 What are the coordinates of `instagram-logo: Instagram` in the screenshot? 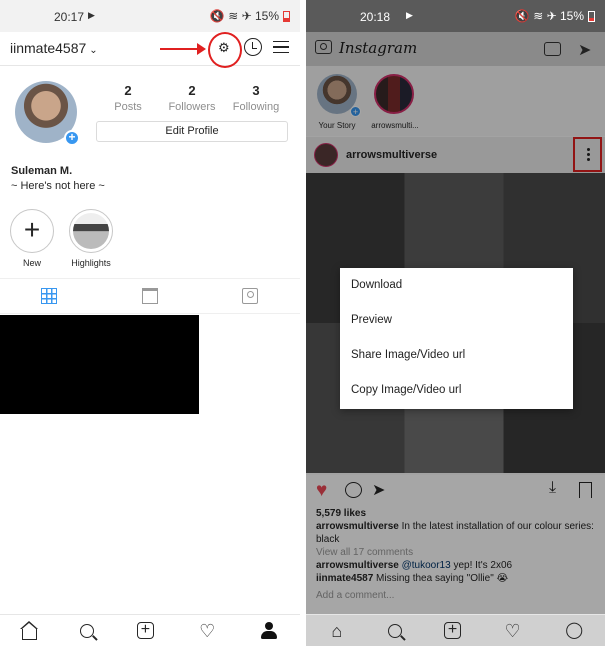 It's located at (378, 48).